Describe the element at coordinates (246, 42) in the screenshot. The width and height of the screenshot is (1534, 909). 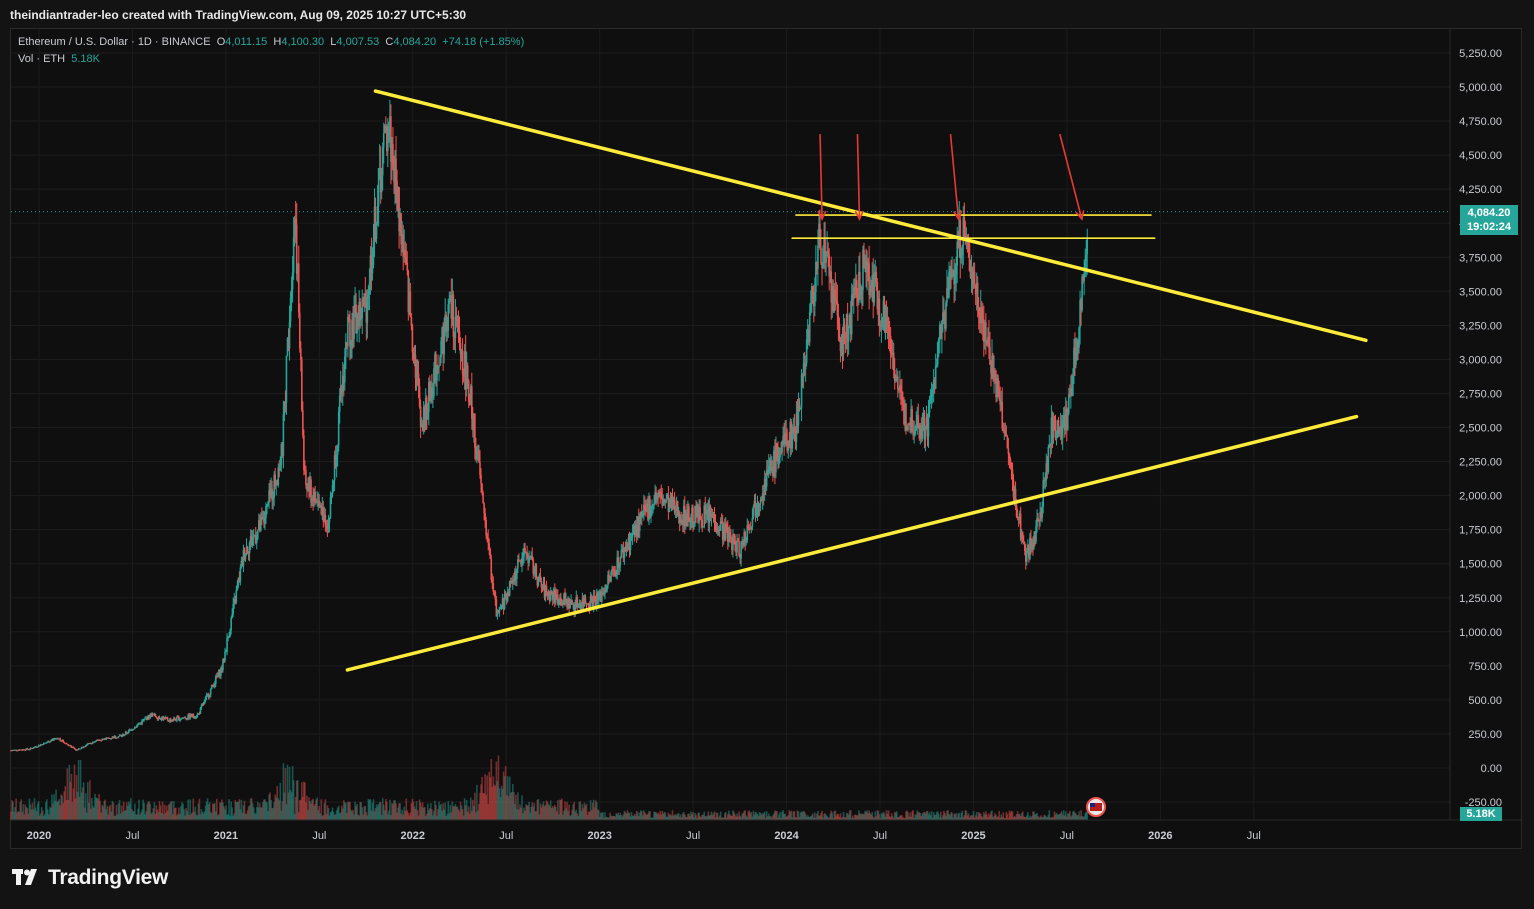
I see `open-value: 4,011.15` at that location.